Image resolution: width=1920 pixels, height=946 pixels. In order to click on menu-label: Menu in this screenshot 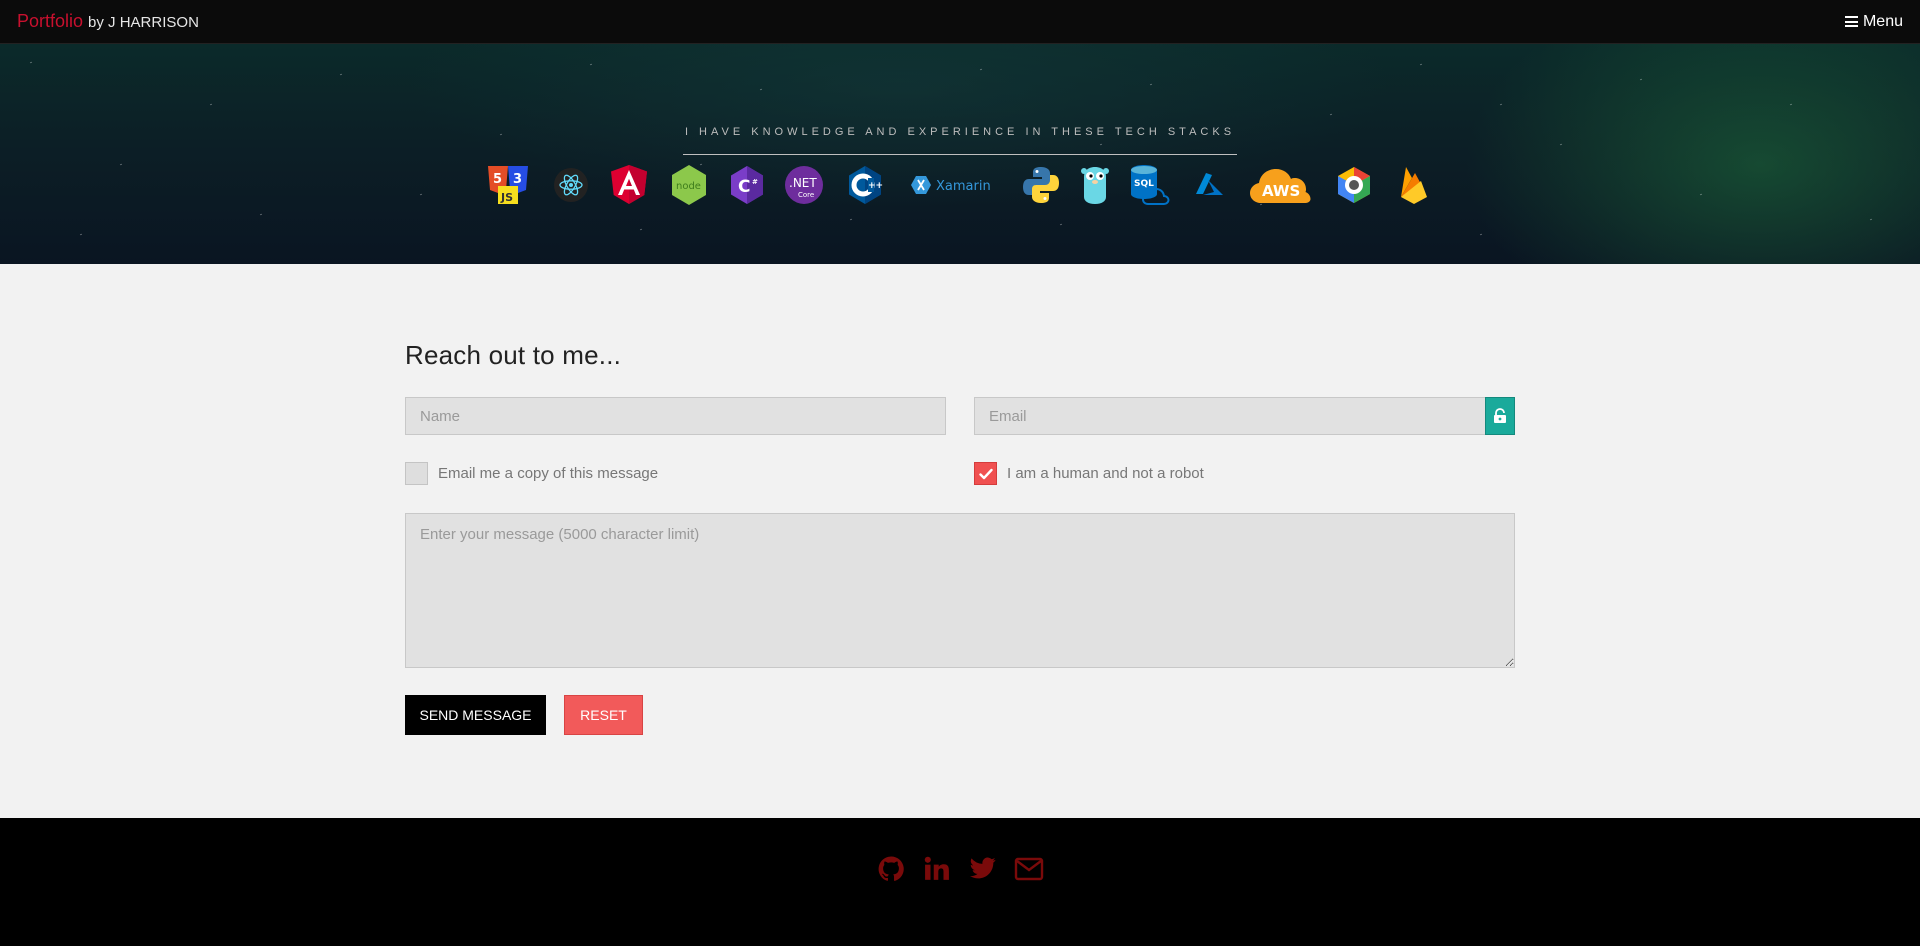, I will do `click(1882, 21)`.